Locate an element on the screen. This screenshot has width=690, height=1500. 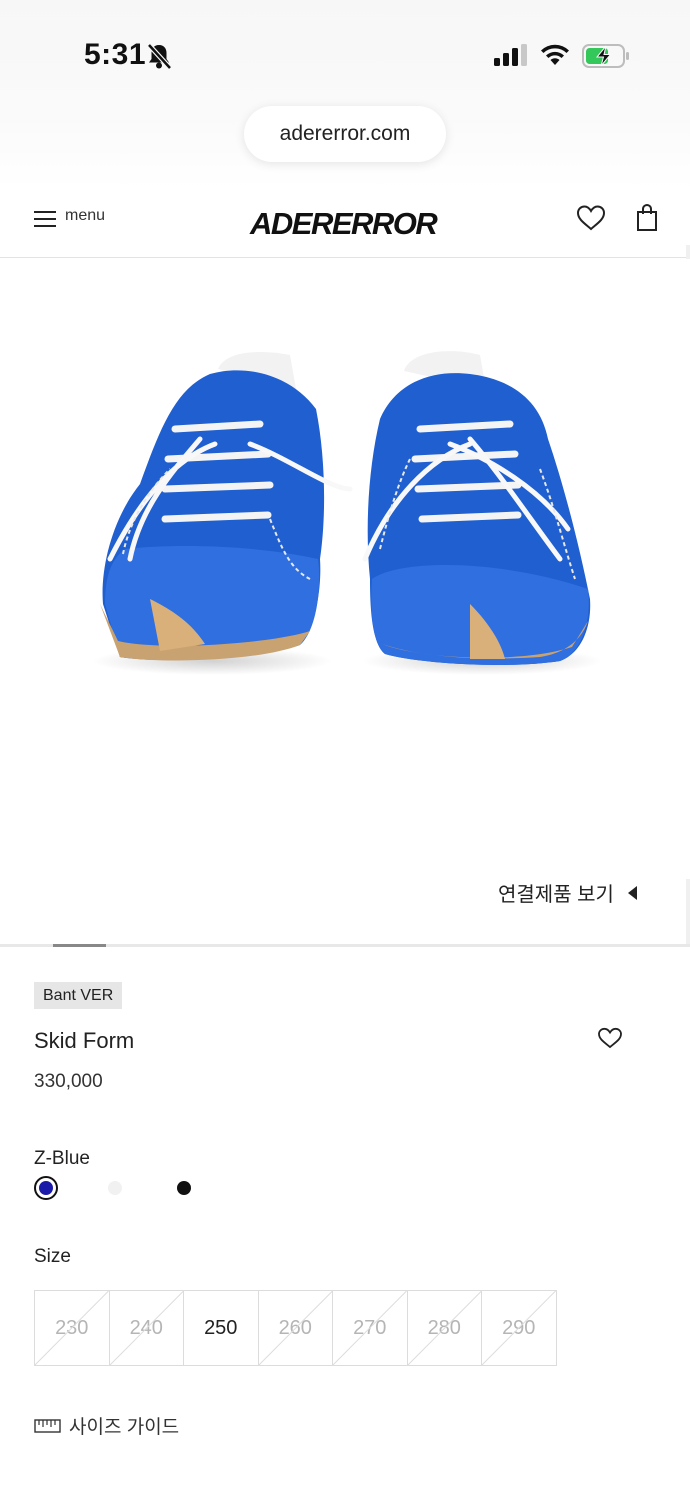
battery-charging-icon is located at coordinates (605, 56).